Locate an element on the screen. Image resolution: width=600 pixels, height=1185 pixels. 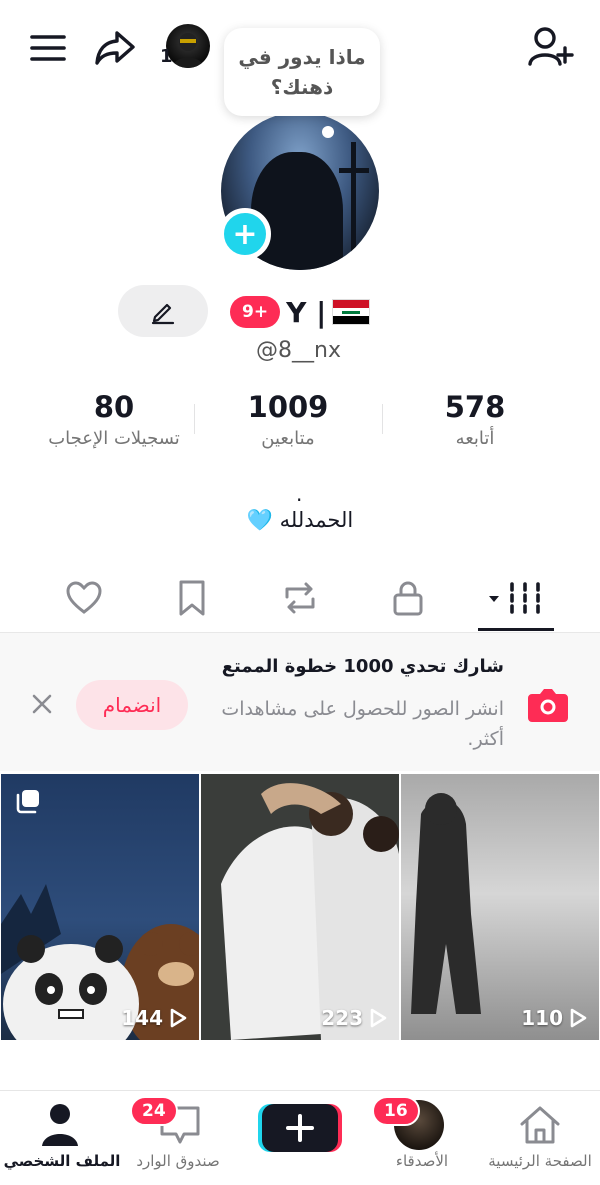
following-count: 578 is located at coordinates (475, 407).